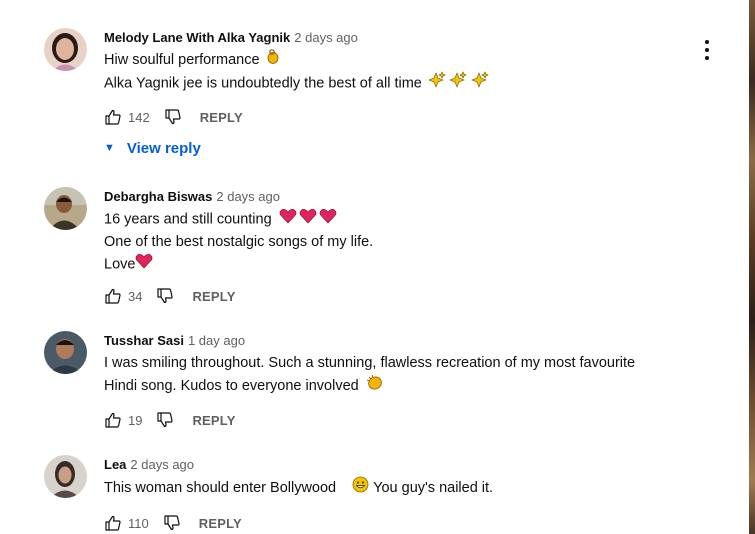 This screenshot has width=755, height=534. I want to click on ok-hand-emoji, so click(273, 60).